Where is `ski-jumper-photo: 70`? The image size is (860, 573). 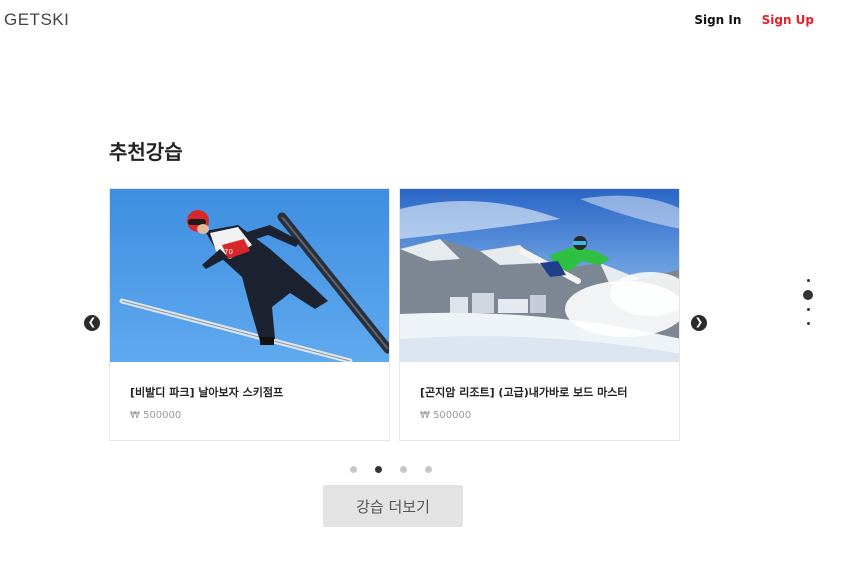 ski-jumper-photo: 70 is located at coordinates (249, 275).